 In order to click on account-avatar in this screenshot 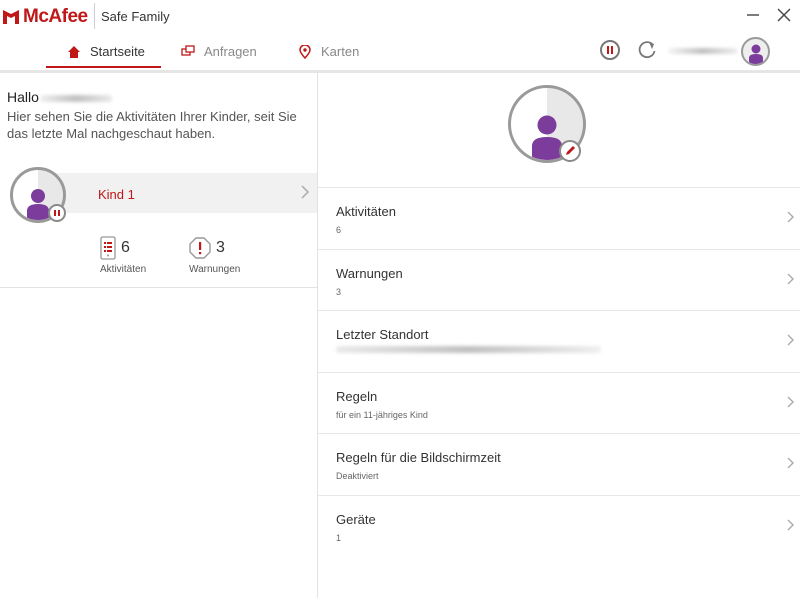, I will do `click(755, 51)`.